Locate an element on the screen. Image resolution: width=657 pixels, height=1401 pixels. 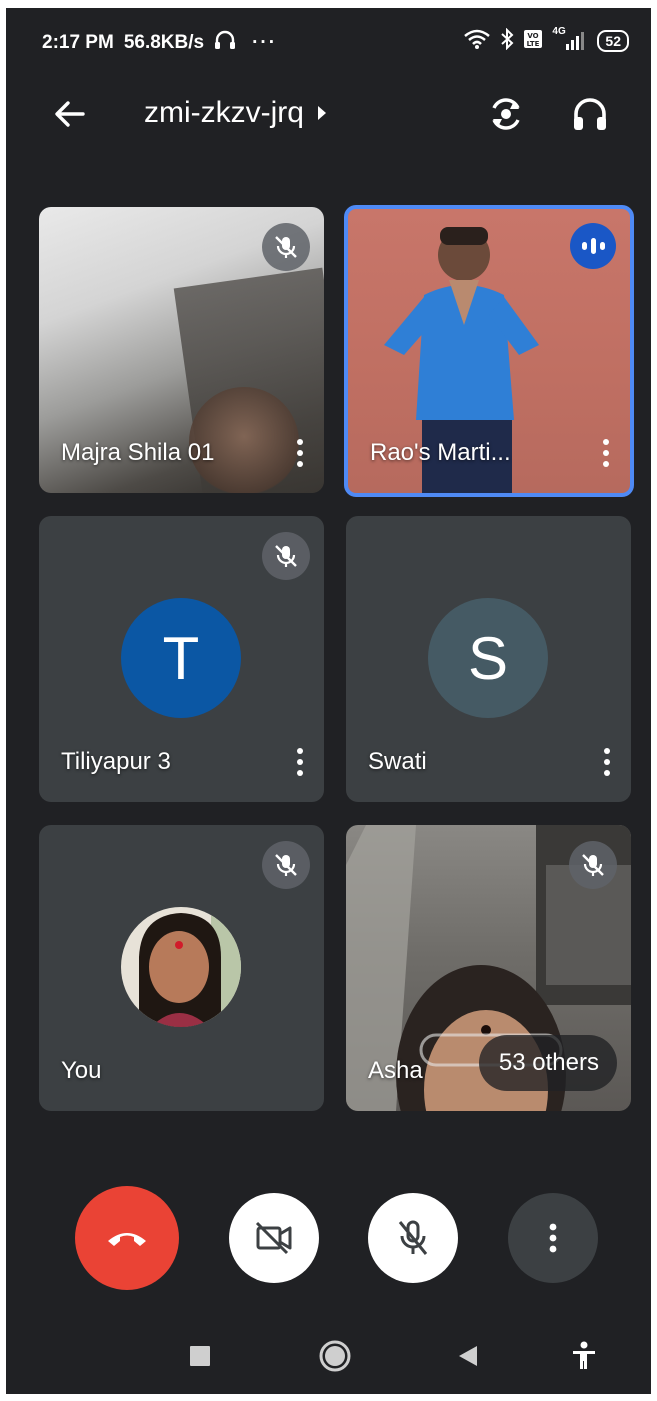
battery-indicator: 52 is located at coordinates (613, 40).